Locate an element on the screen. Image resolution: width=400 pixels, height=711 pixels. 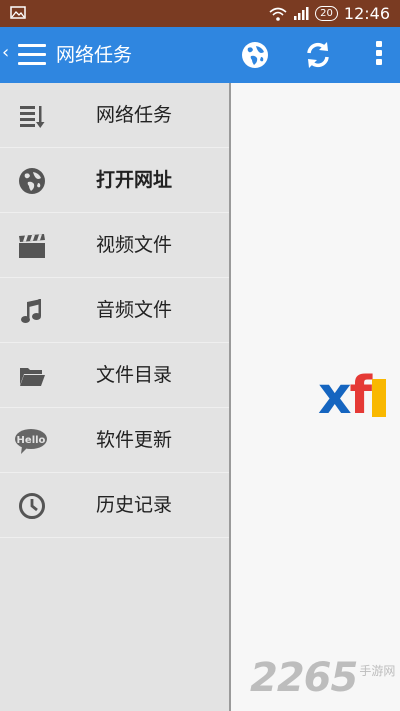
drawer-item-file-directory: 文件目录 is located at coordinates (114, 375).